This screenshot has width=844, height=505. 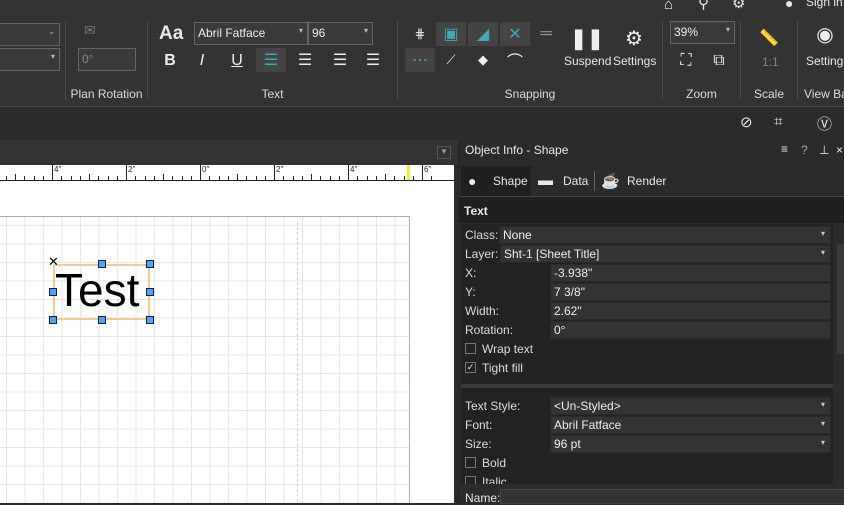 What do you see at coordinates (690, 273) in the screenshot?
I see `x-input: -3.938"` at bounding box center [690, 273].